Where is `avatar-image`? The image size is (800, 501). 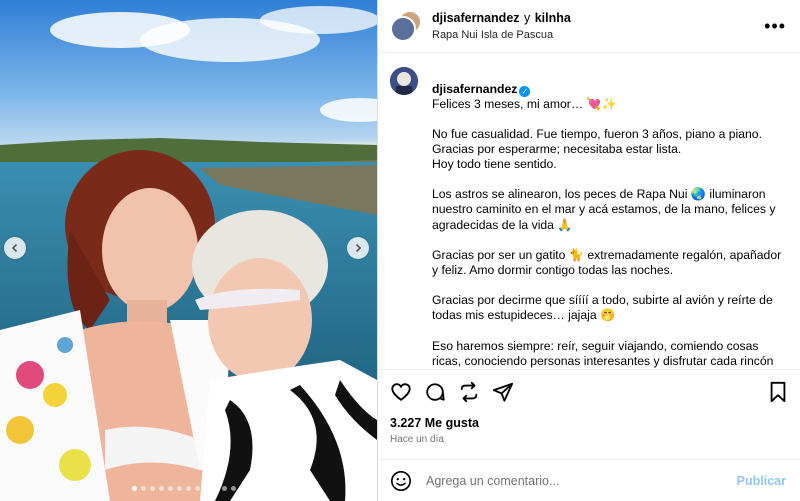 avatar-image is located at coordinates (404, 81).